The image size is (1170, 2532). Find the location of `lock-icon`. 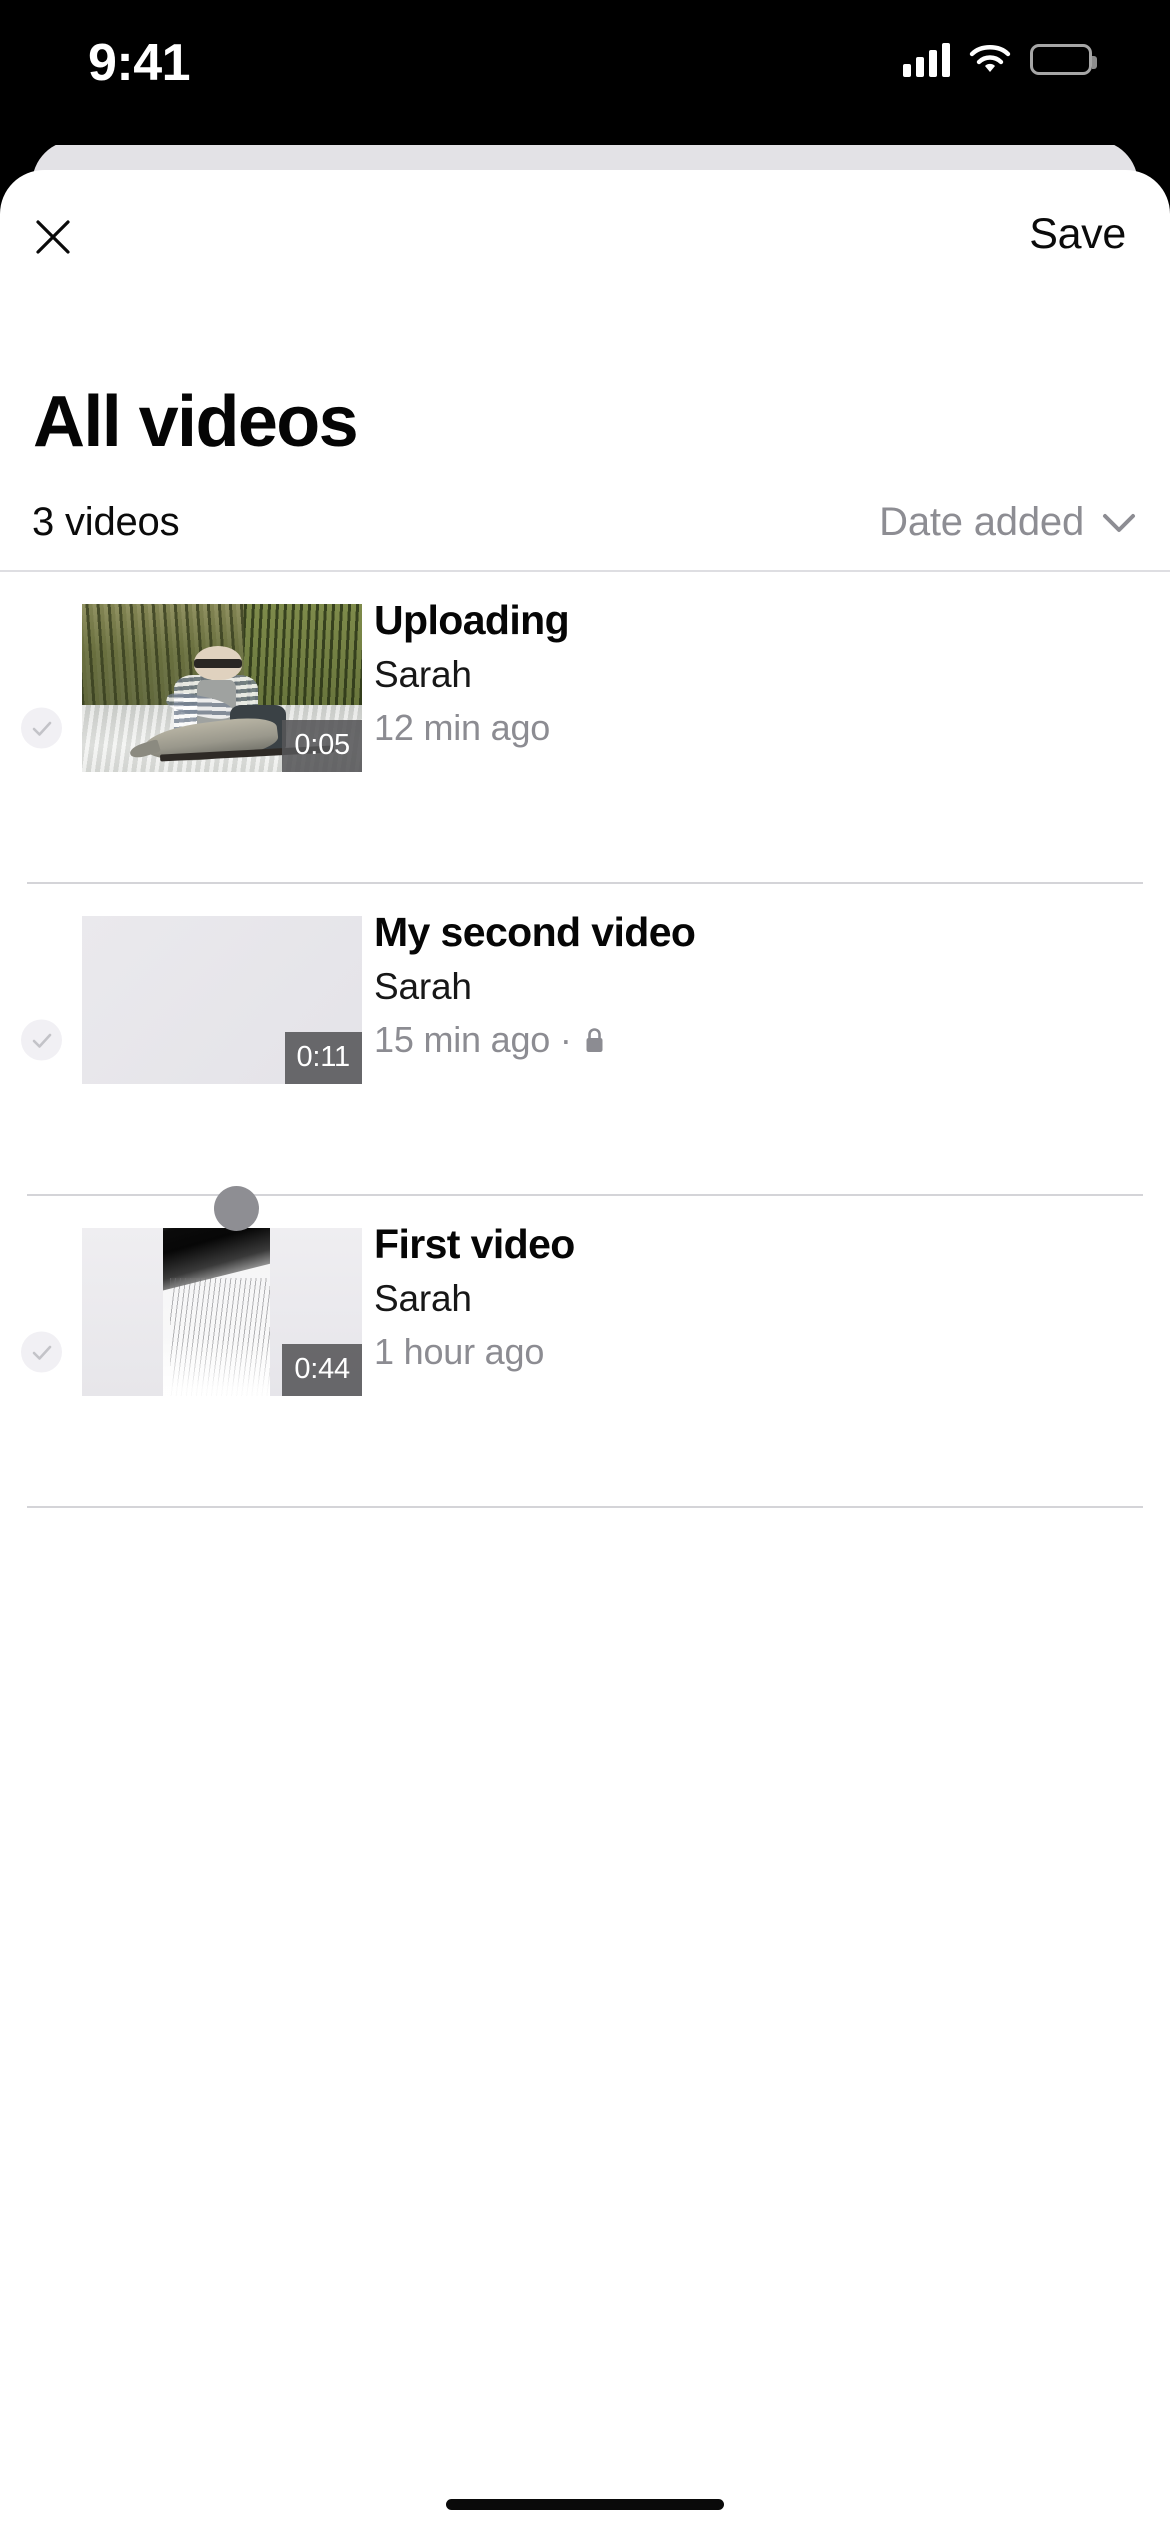

lock-icon is located at coordinates (594, 1040).